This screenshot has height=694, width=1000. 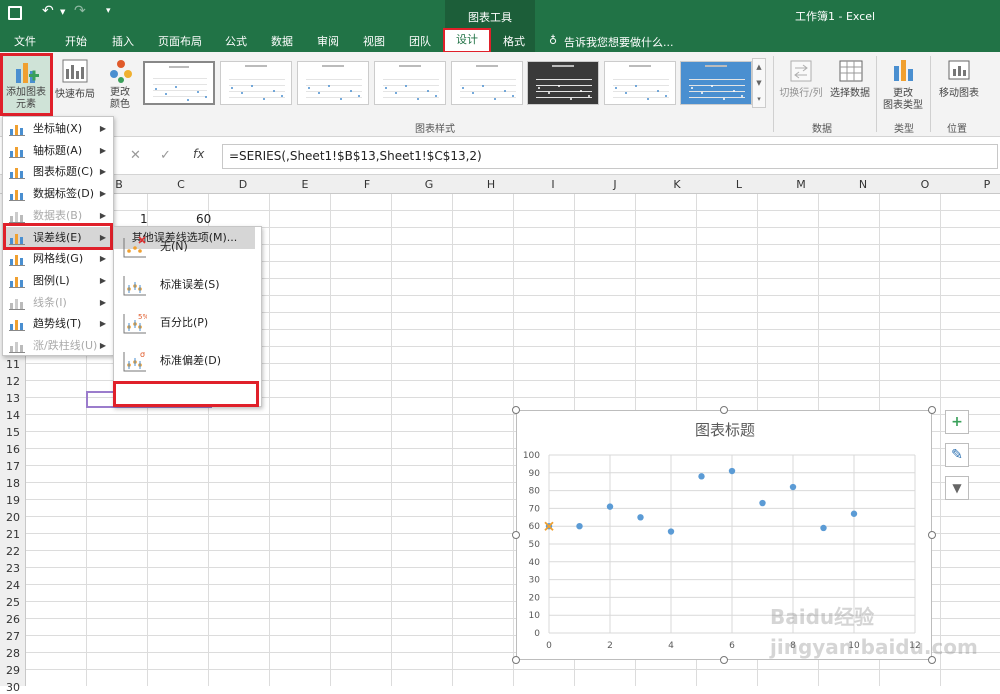 What do you see at coordinates (957, 422) in the screenshot?
I see `chart-elements-button: +` at bounding box center [957, 422].